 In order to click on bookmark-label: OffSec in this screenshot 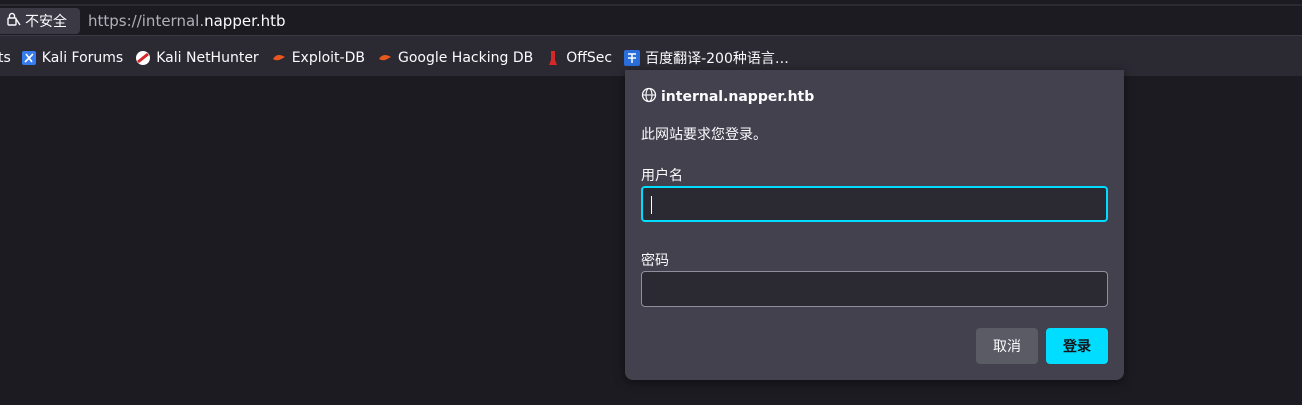, I will do `click(589, 58)`.